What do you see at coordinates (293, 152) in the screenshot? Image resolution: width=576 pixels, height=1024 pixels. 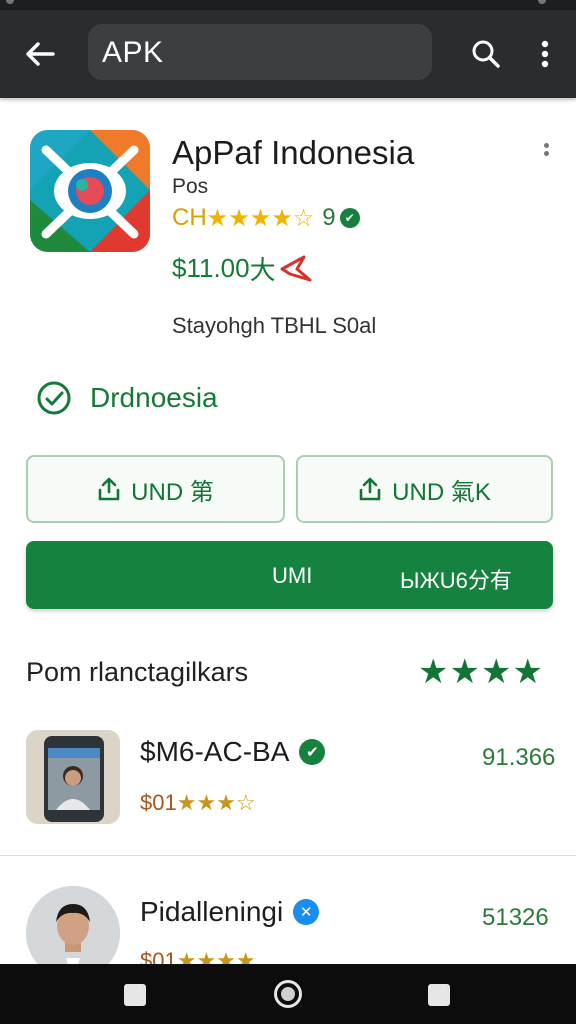 I see `app-title: ApPaf Indonesia` at bounding box center [293, 152].